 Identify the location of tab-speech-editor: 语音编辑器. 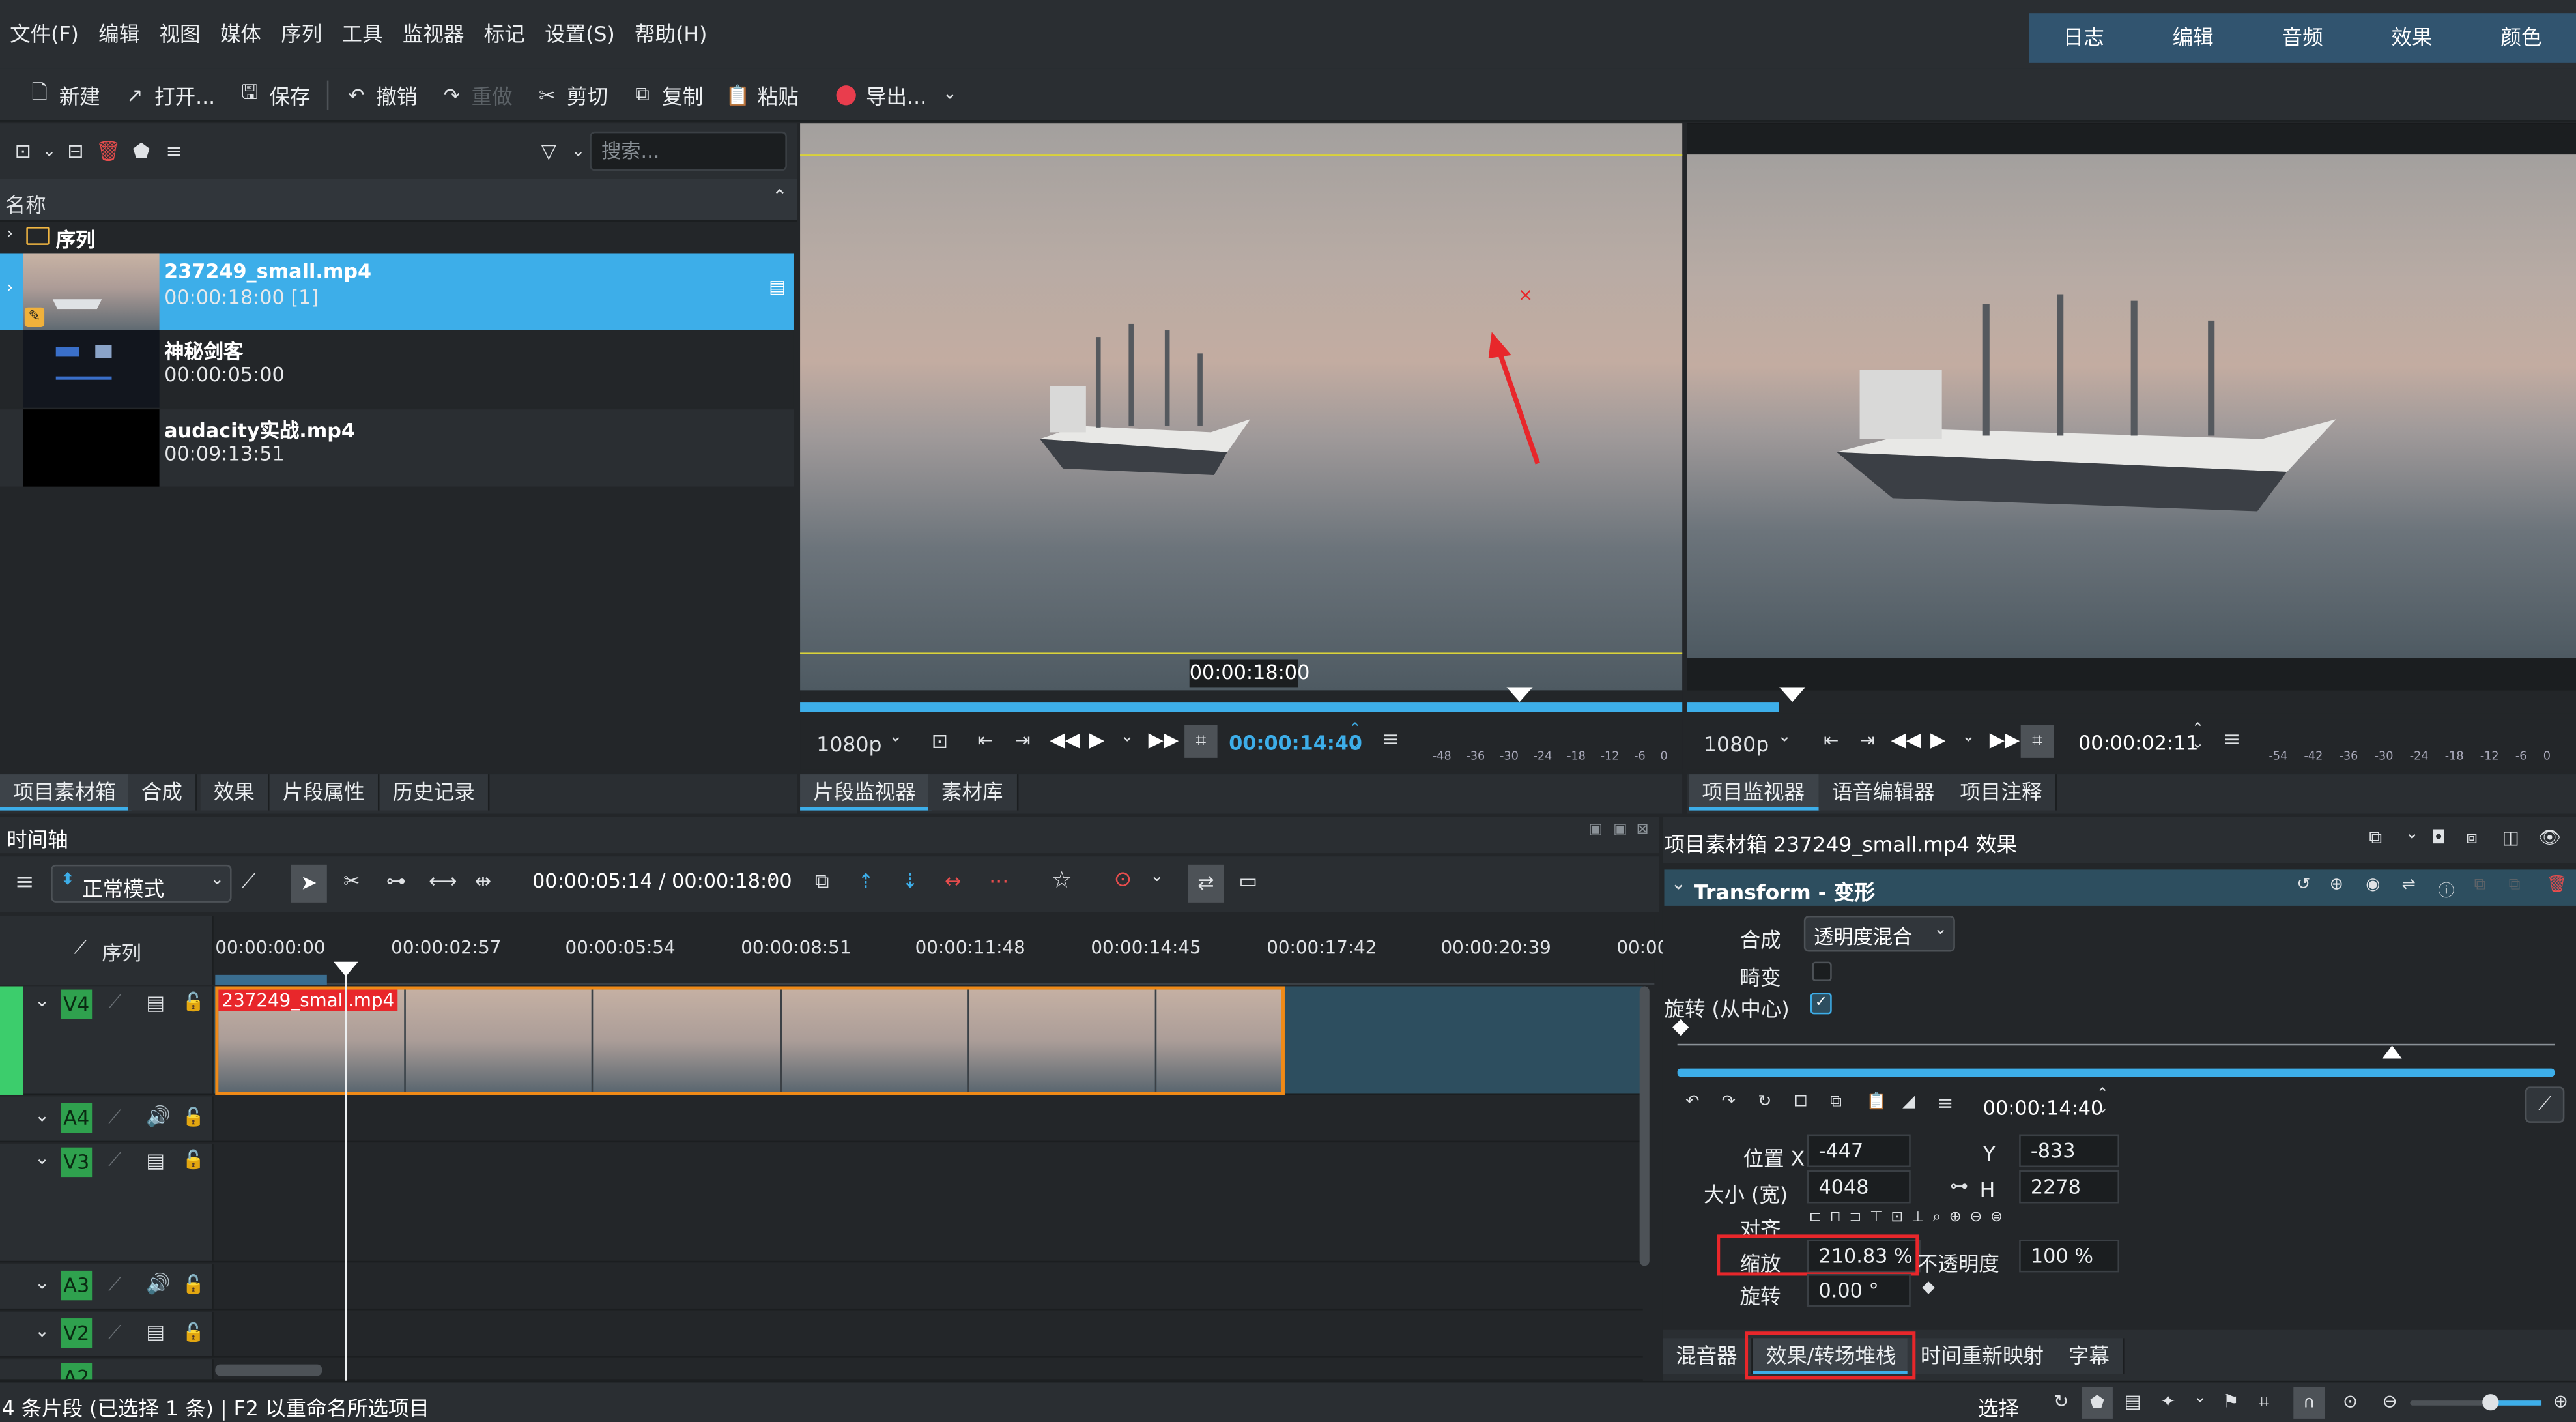
(1884, 793).